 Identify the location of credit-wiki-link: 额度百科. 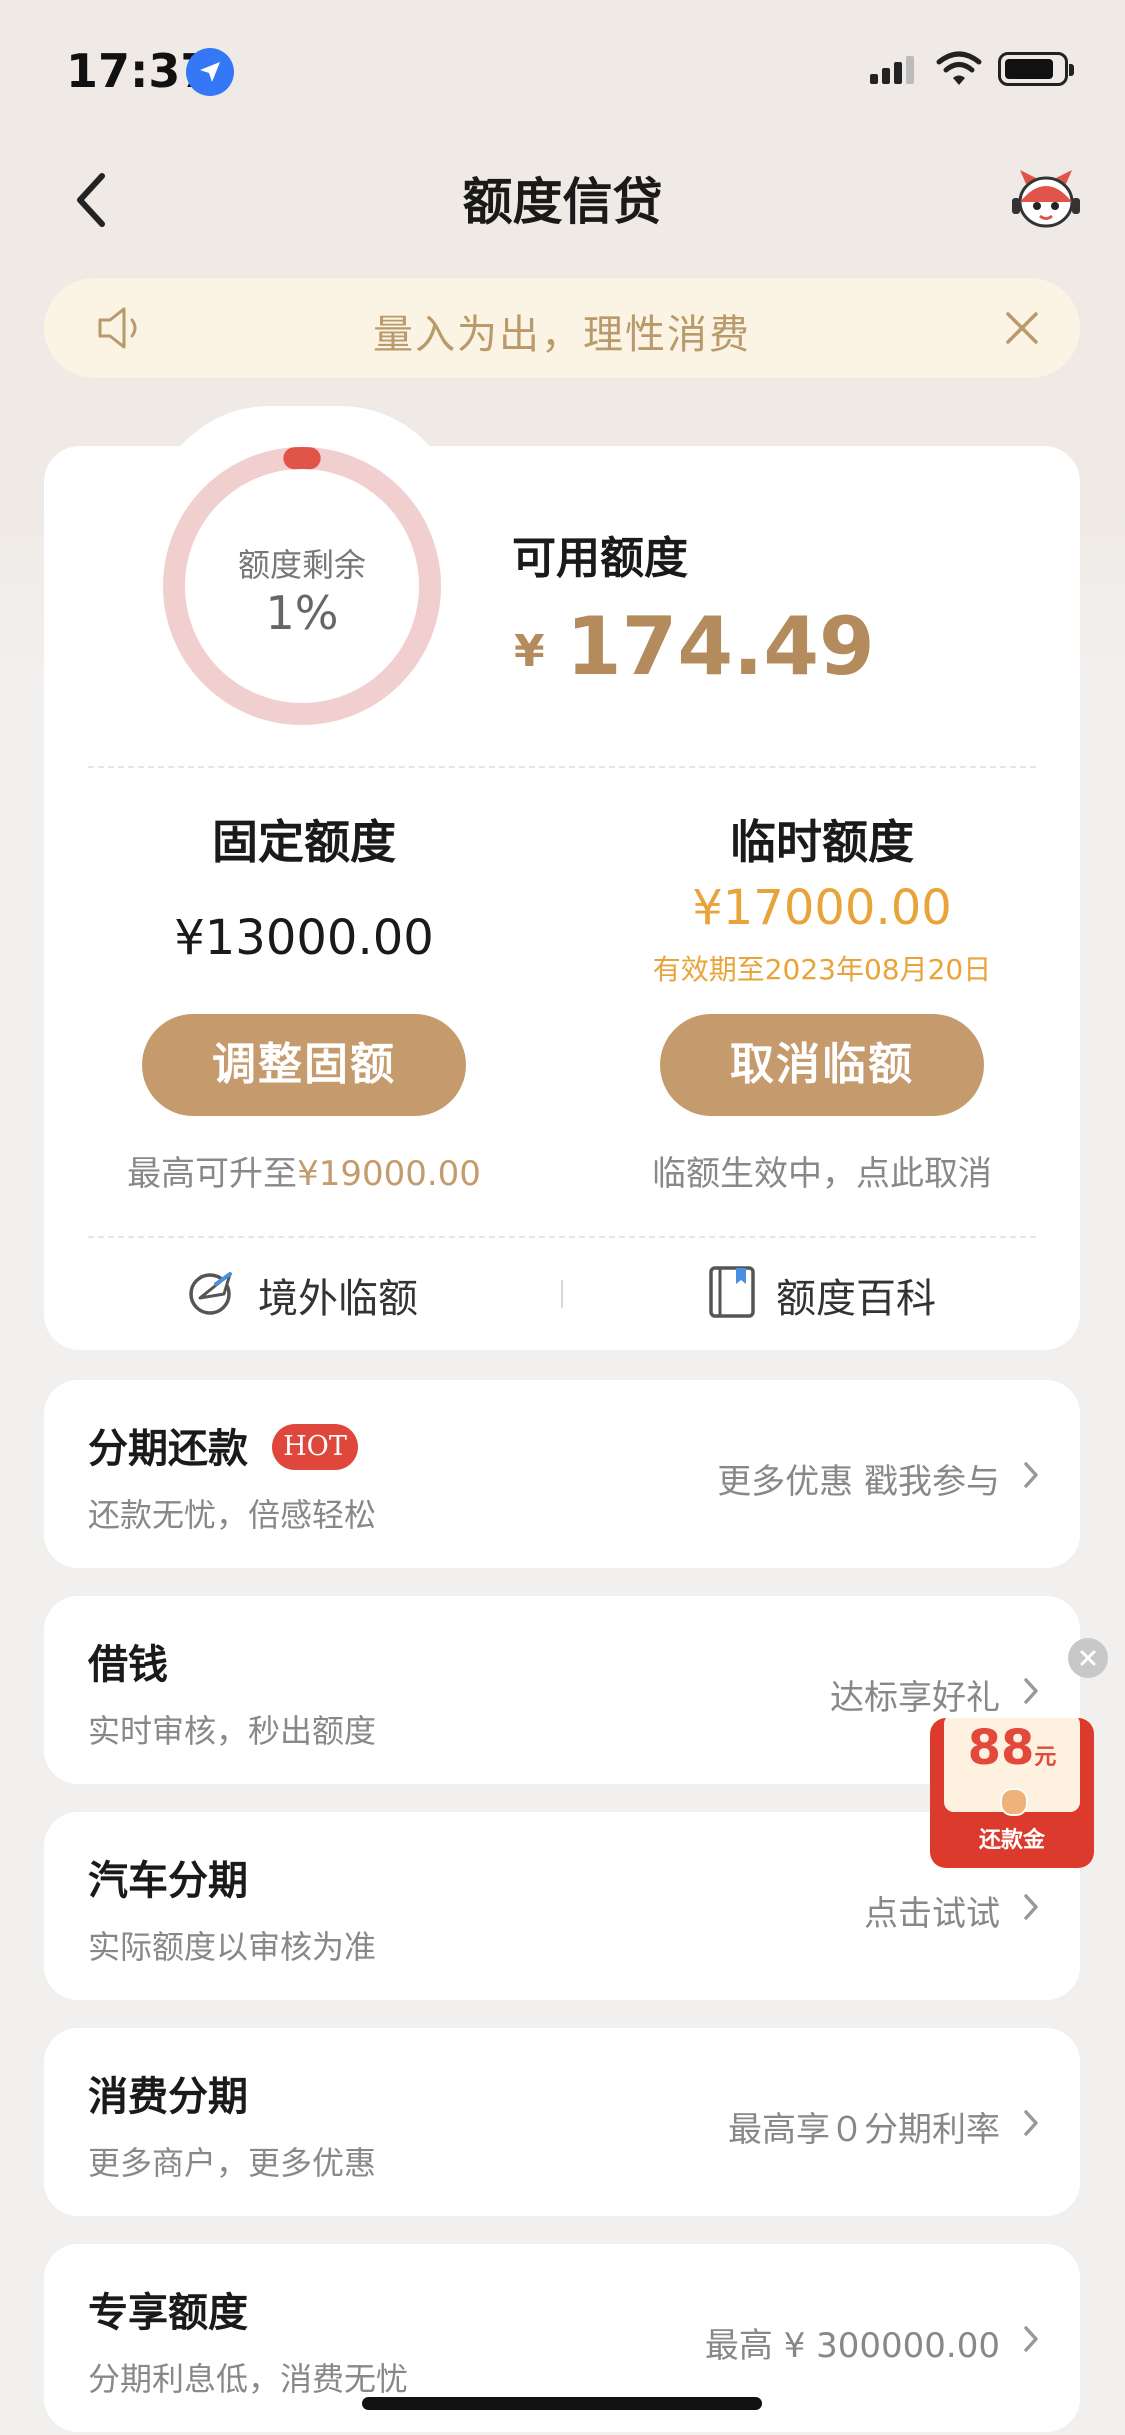
(856, 1295).